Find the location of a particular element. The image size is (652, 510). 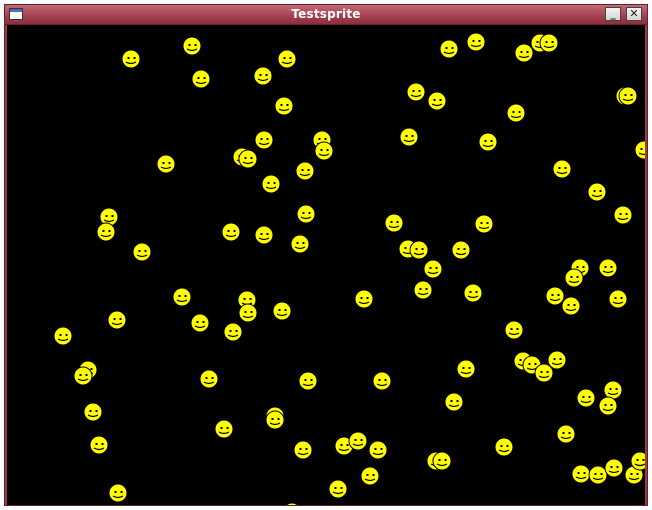

close-button: ✕ is located at coordinates (634, 14).